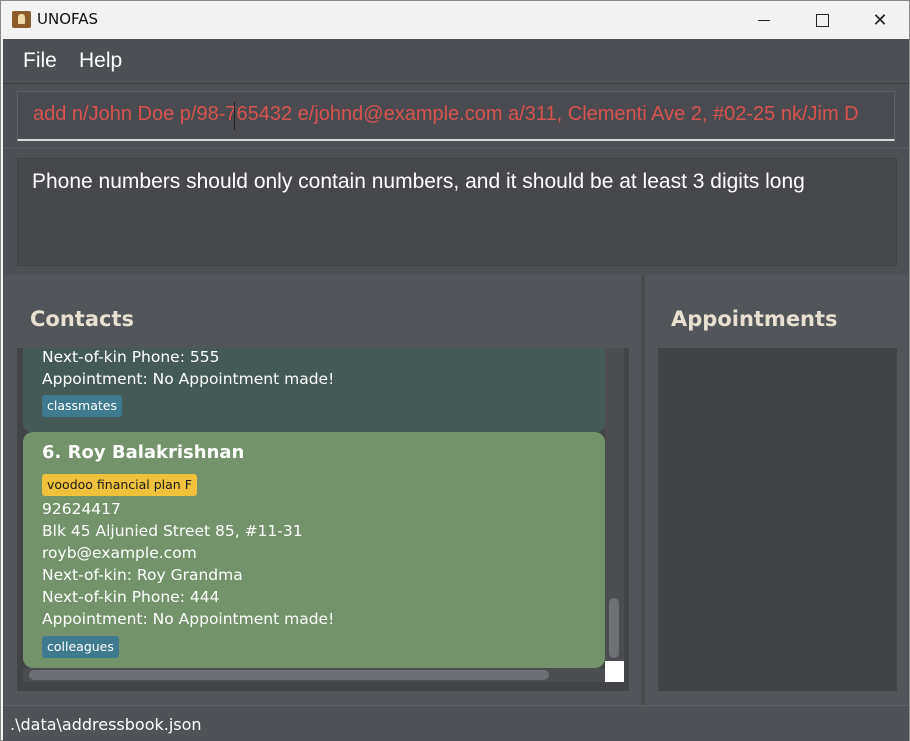  I want to click on maximize-icon, so click(822, 20).